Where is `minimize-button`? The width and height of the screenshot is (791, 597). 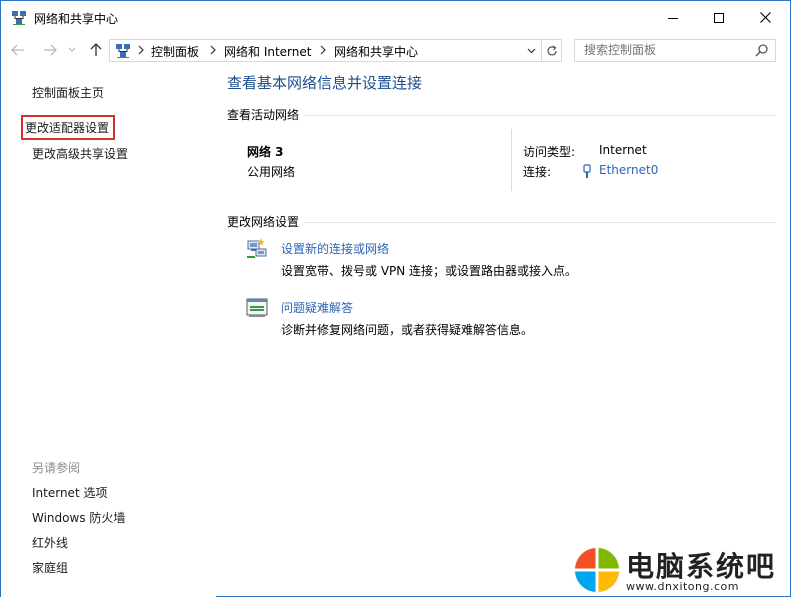 minimize-button is located at coordinates (673, 17).